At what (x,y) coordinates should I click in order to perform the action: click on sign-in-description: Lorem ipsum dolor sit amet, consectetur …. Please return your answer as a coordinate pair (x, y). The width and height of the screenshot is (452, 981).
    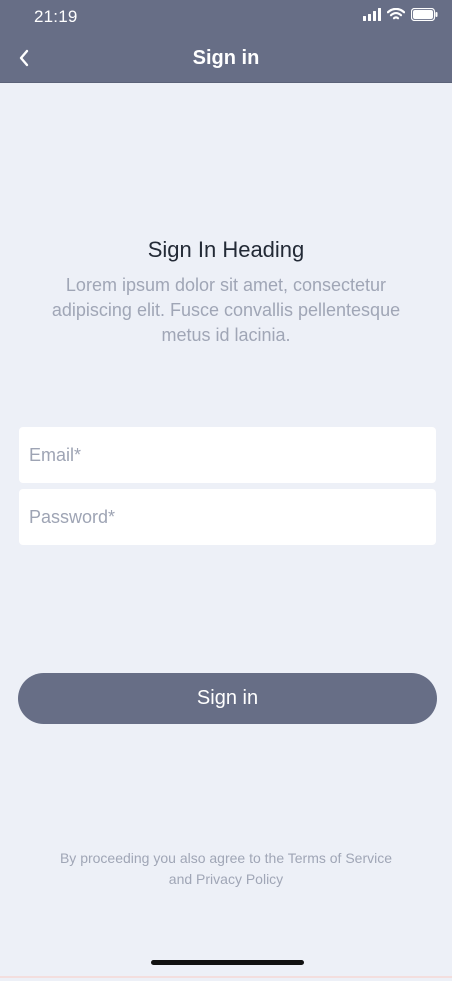
    Looking at the image, I should click on (226, 310).